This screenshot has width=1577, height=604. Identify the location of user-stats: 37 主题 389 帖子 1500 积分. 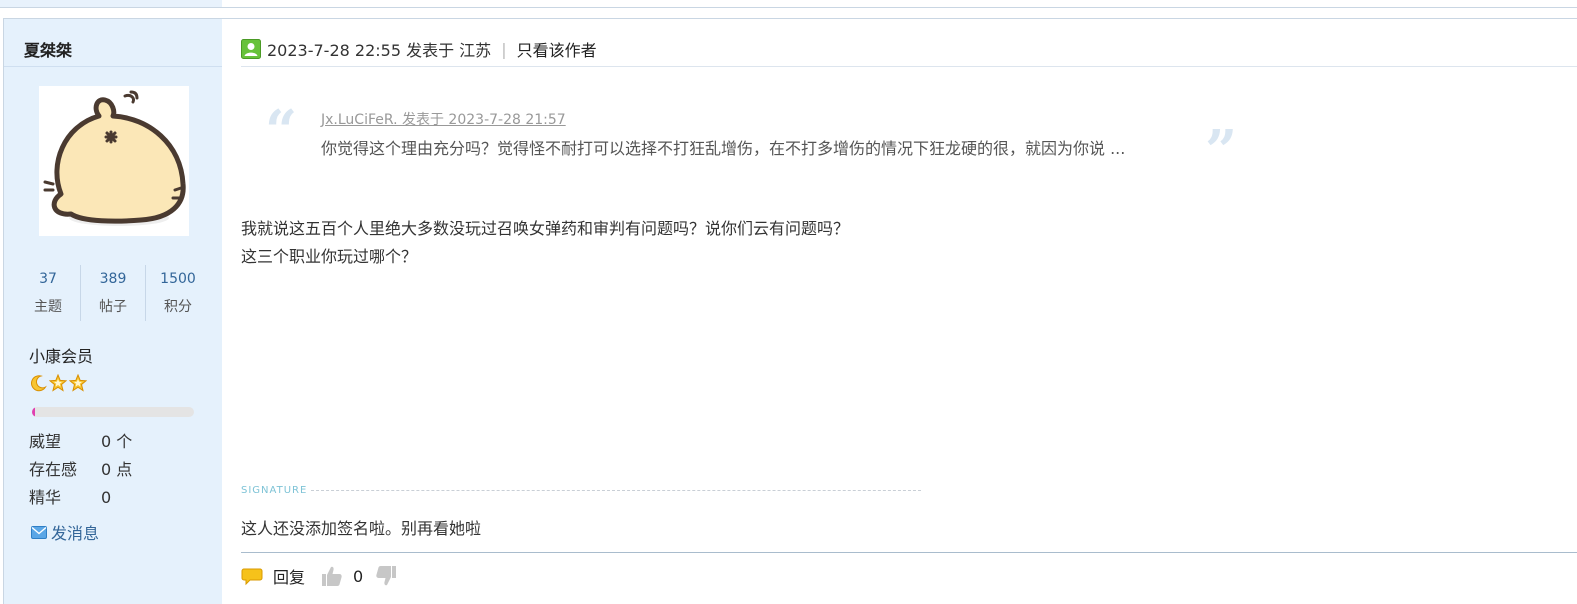
(113, 293).